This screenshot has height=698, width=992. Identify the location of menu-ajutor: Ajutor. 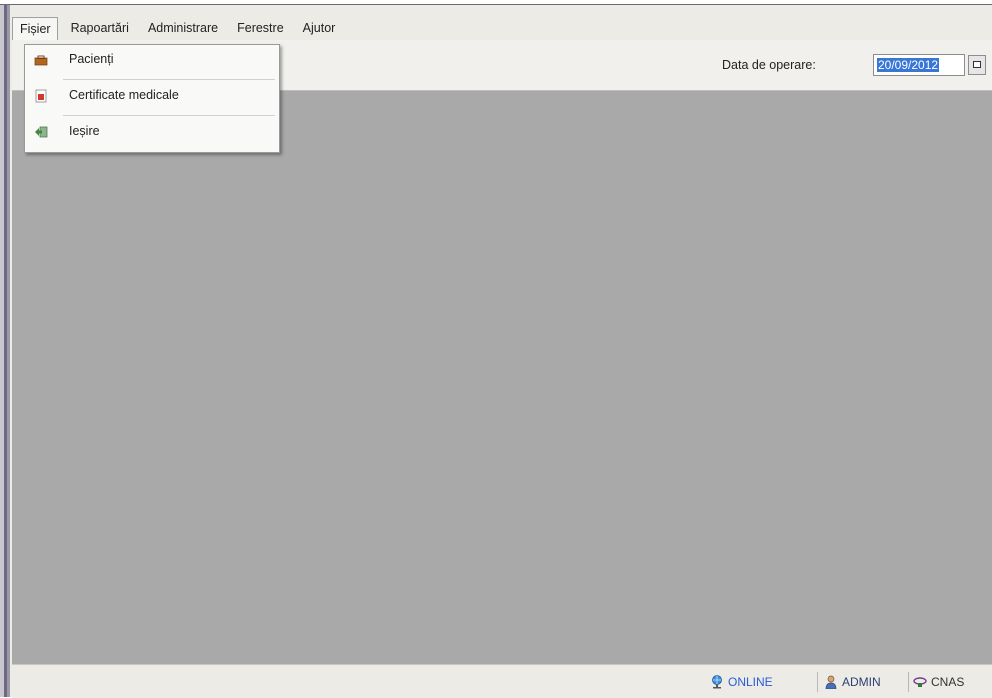
(319, 28).